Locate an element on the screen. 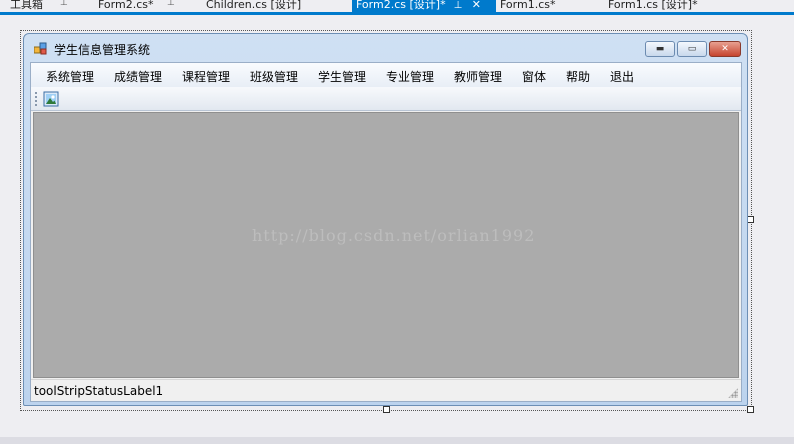 This screenshot has height=444, width=794. menu-exit: 退出 is located at coordinates (622, 76).